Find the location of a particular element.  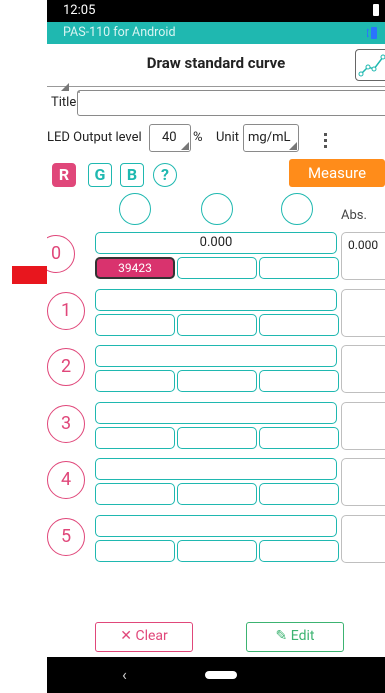

measurement-cell: 39423 is located at coordinates (135, 268).